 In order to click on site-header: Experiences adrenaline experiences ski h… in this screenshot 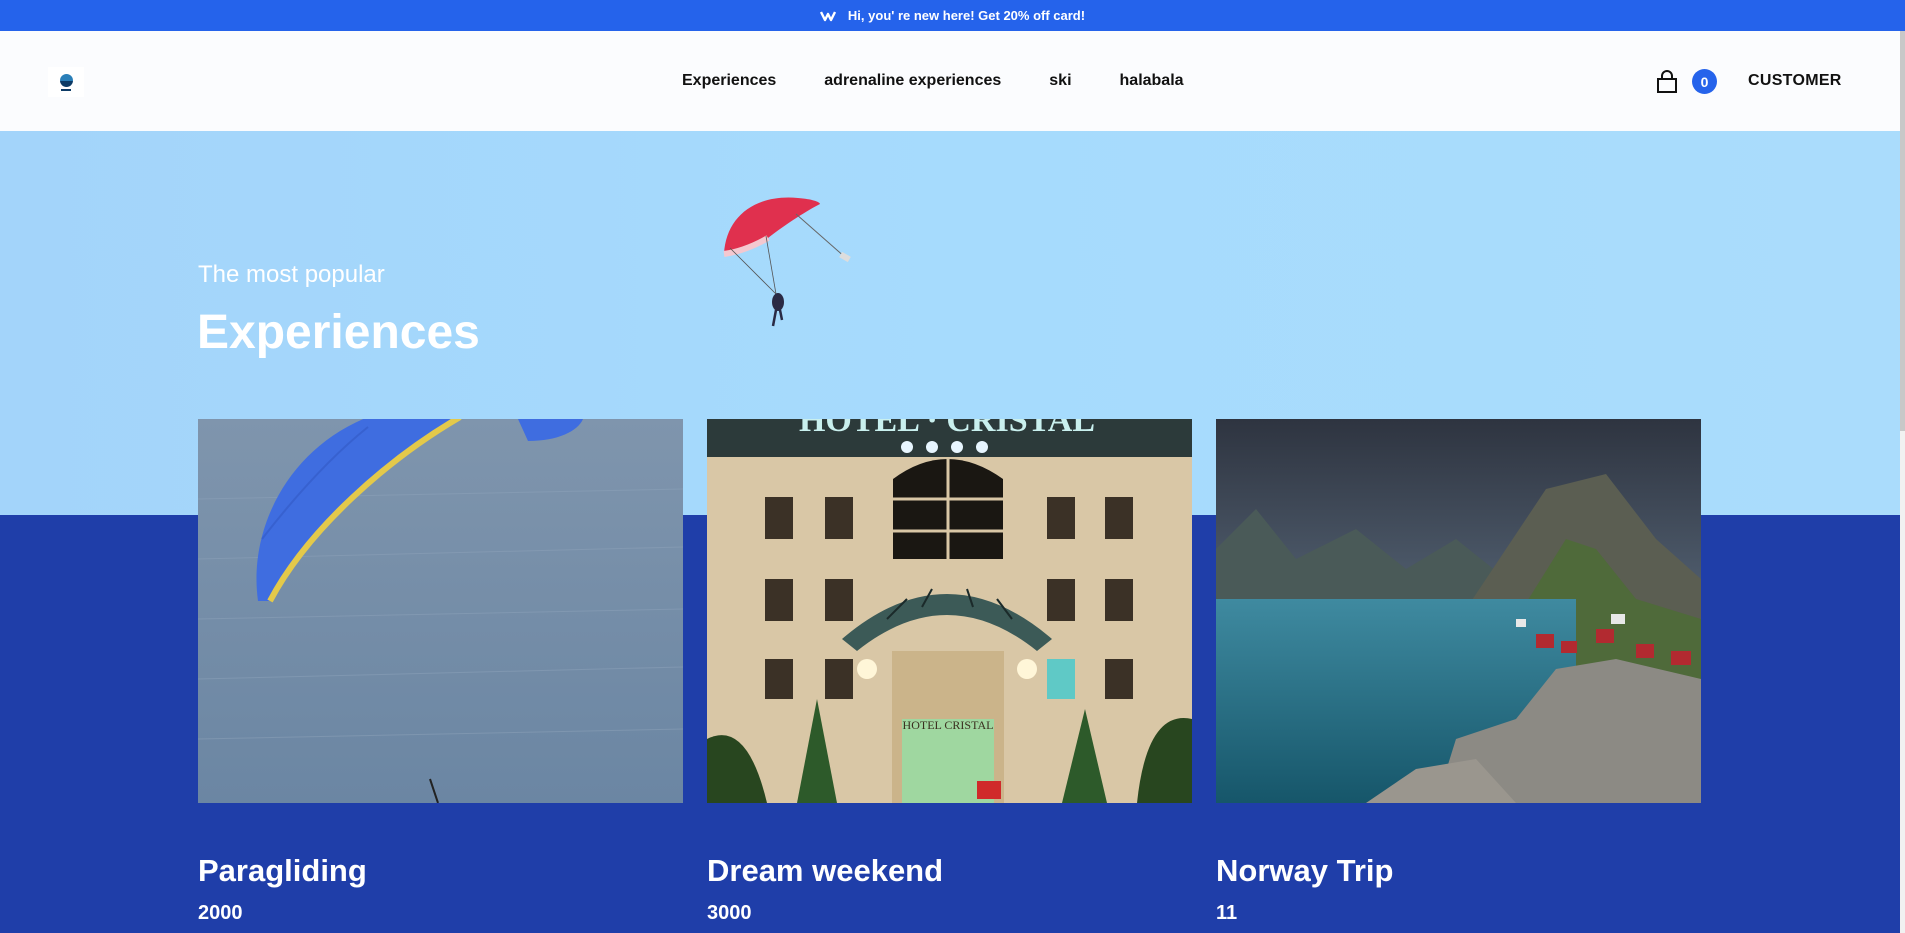, I will do `click(950, 81)`.